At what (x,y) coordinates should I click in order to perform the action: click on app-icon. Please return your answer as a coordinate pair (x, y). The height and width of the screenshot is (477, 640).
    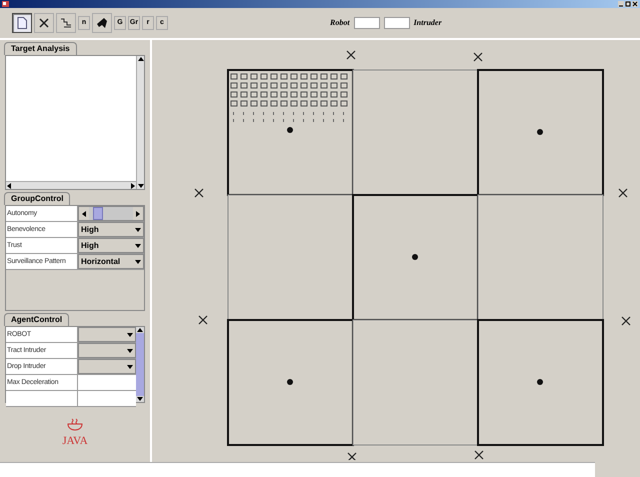
    Looking at the image, I should click on (5, 4).